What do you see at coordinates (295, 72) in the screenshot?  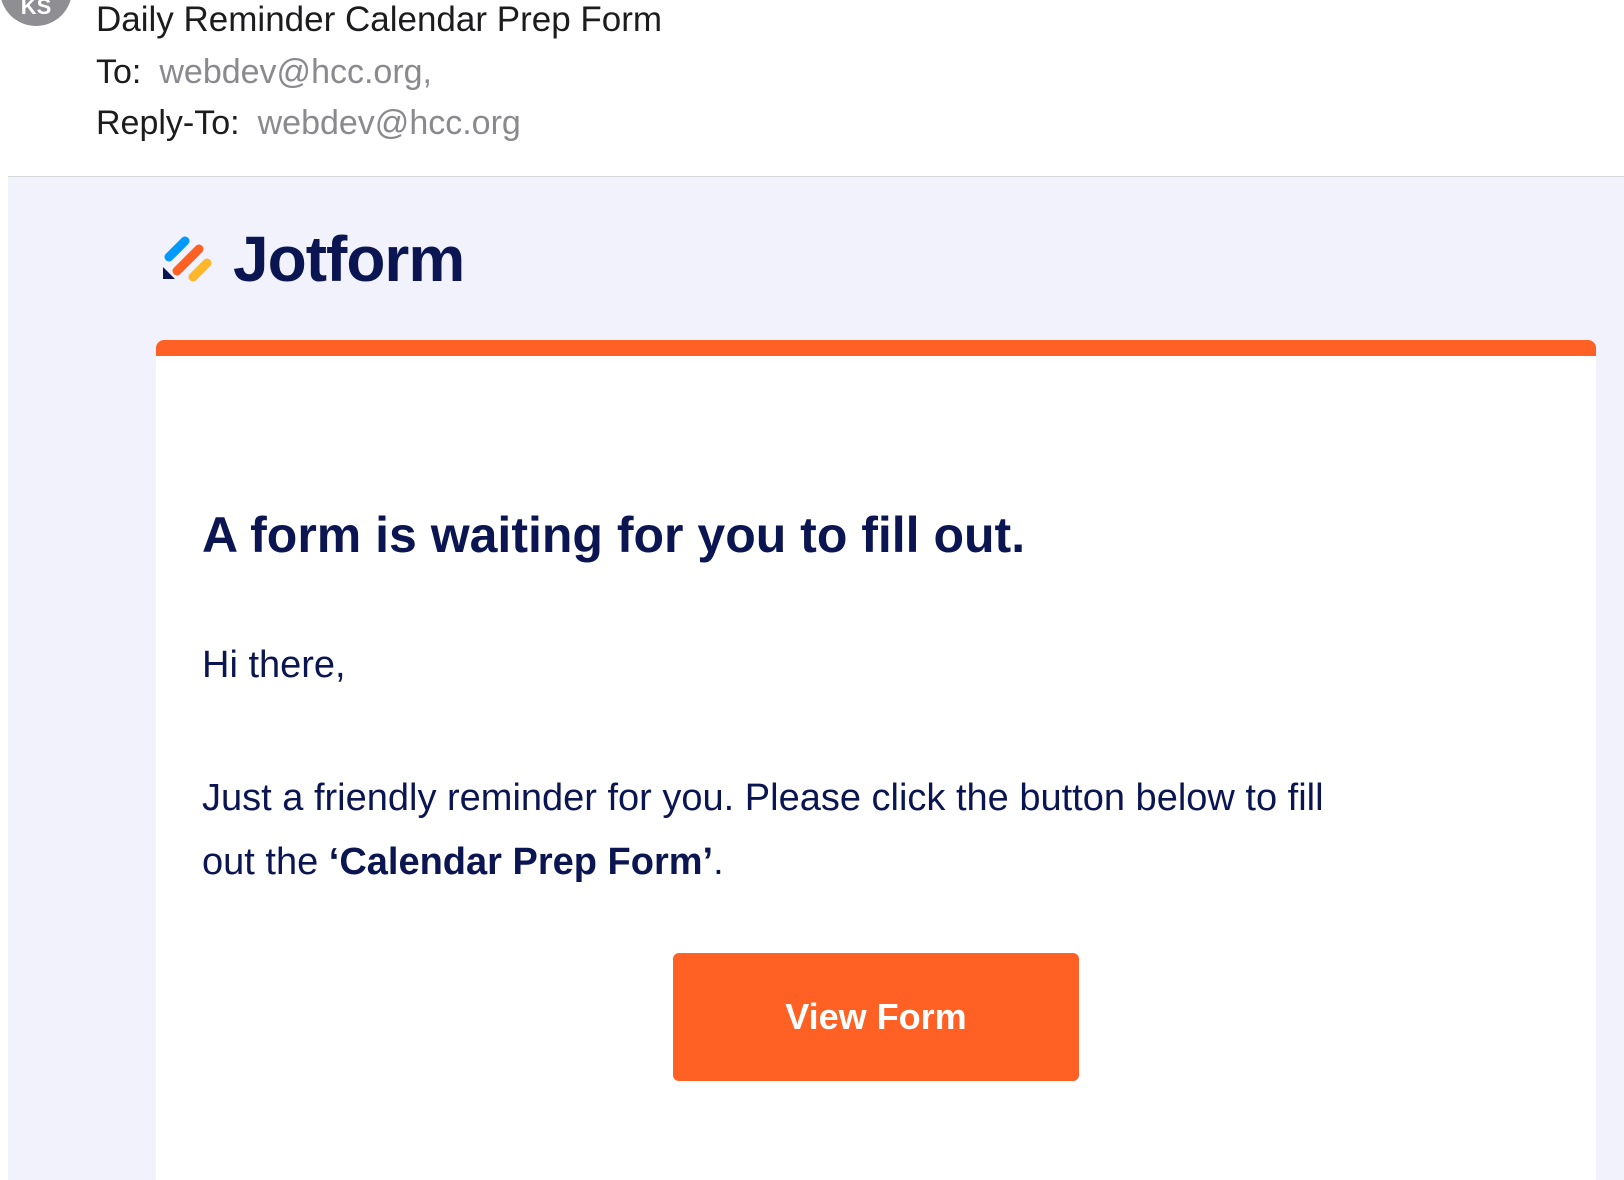 I see `to-address: webdev@hcc.org,` at bounding box center [295, 72].